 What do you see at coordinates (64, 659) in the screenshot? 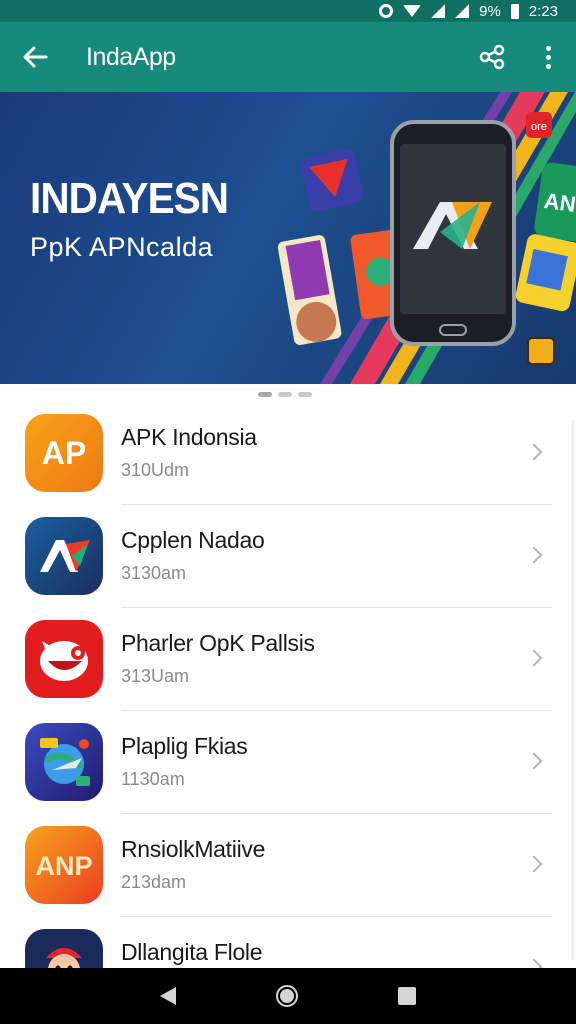
I see `red-mascot-icon` at bounding box center [64, 659].